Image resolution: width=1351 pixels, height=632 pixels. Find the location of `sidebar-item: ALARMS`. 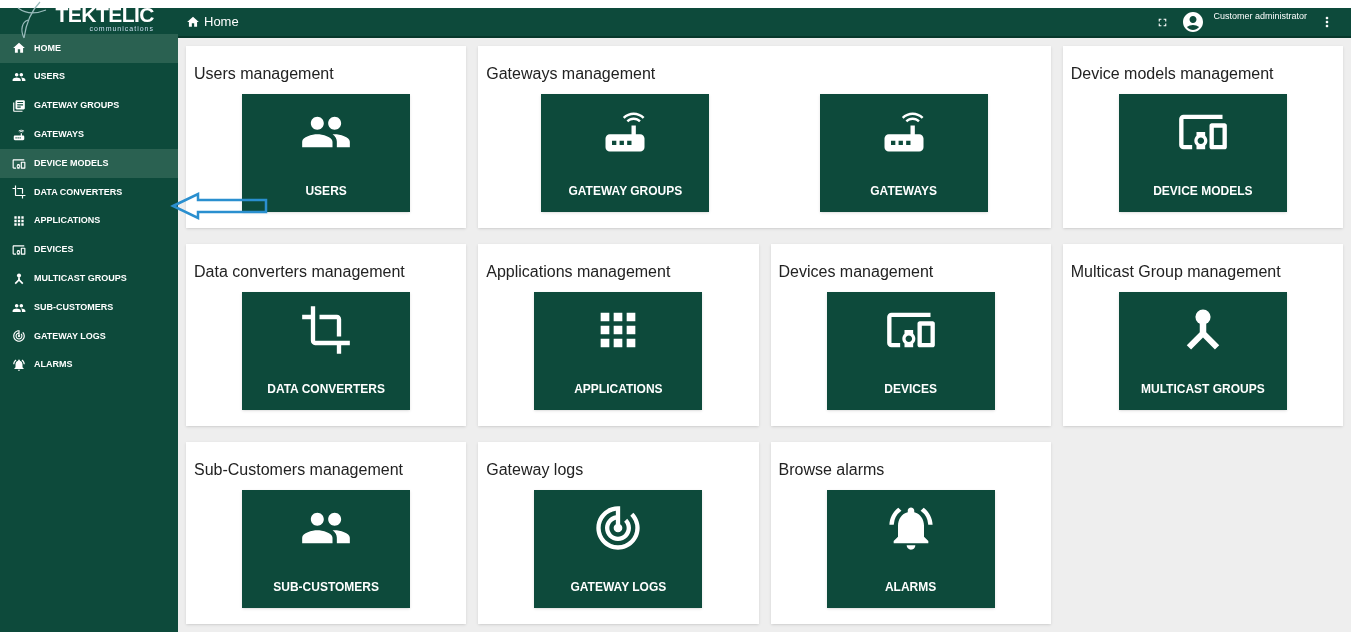

sidebar-item: ALARMS is located at coordinates (89, 365).